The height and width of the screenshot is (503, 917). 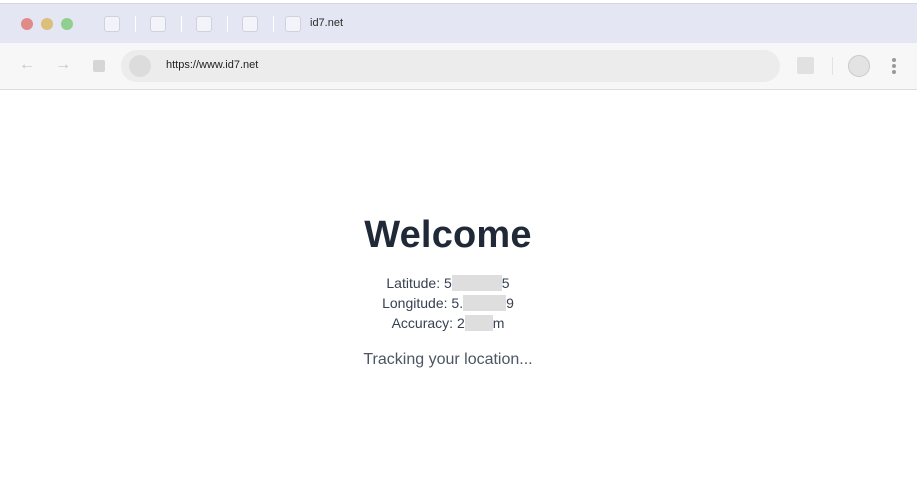 I want to click on accuracy-value-suffix: m, so click(x=498, y=323).